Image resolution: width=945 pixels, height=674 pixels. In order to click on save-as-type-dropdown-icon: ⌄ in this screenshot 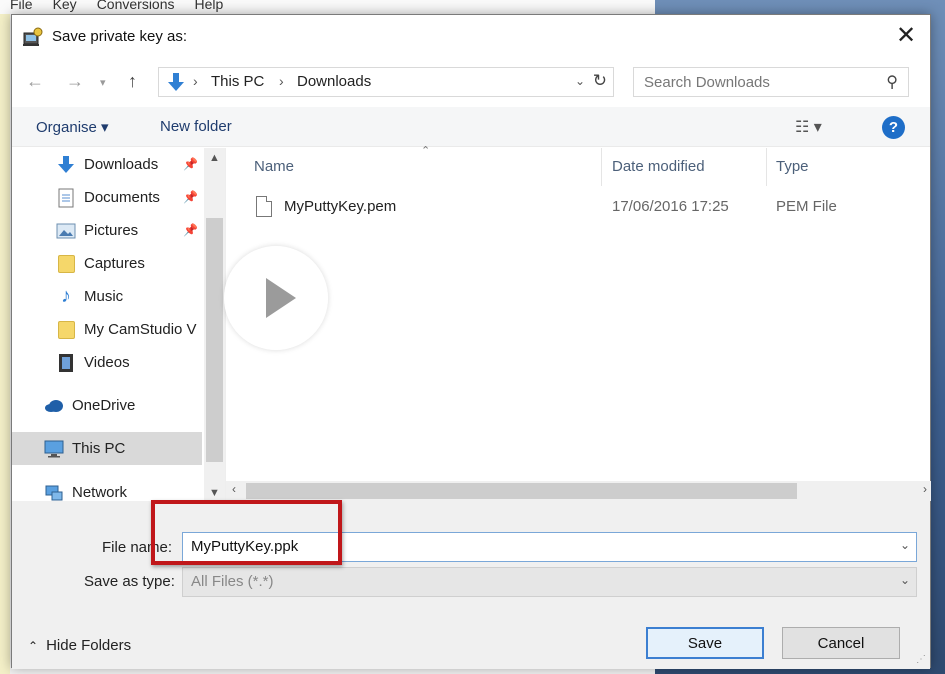, I will do `click(905, 580)`.